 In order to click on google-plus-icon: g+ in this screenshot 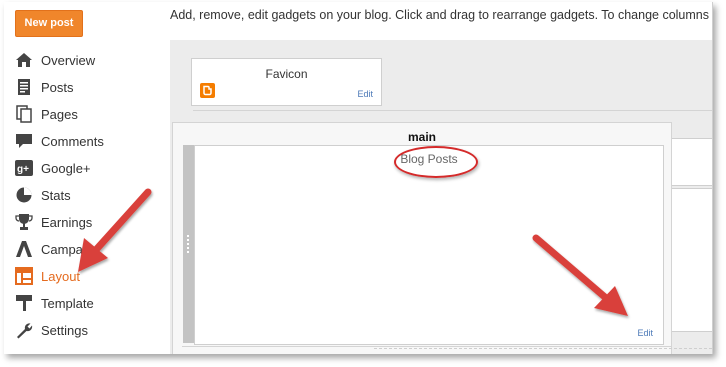, I will do `click(24, 168)`.